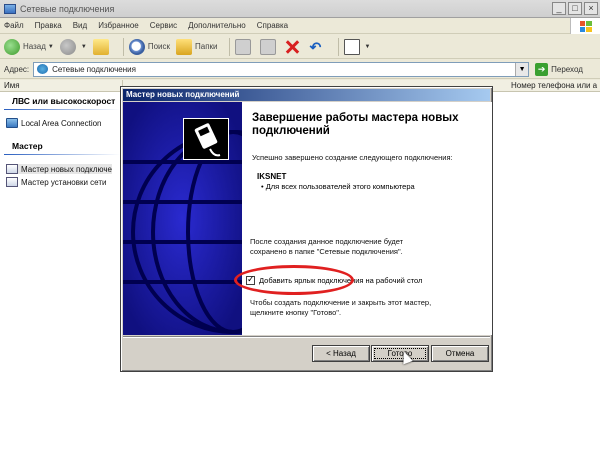  I want to click on dialog-title: Мастер новых подключений, so click(306, 95).